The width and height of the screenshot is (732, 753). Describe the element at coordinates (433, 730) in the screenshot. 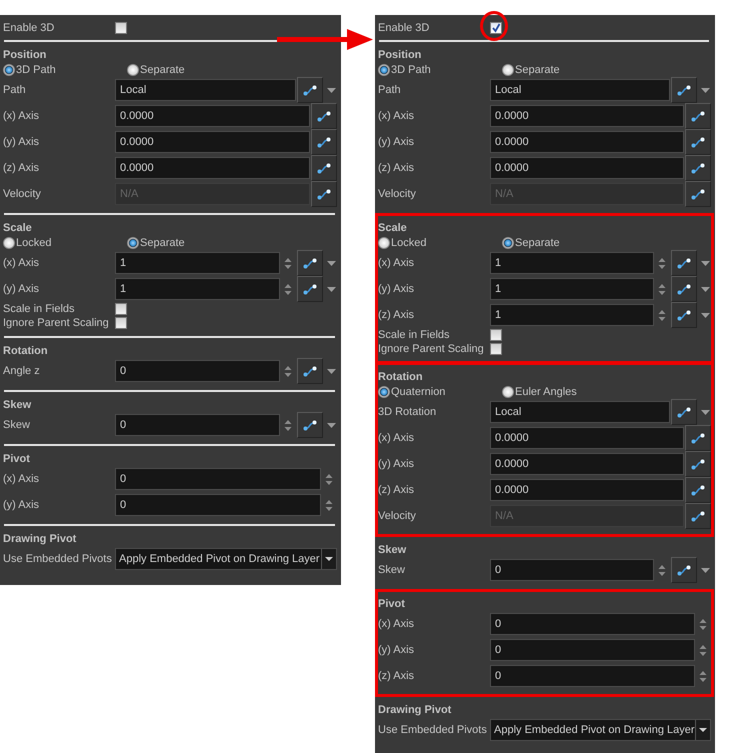

I see `field-label: Use Embedded Pivots` at that location.